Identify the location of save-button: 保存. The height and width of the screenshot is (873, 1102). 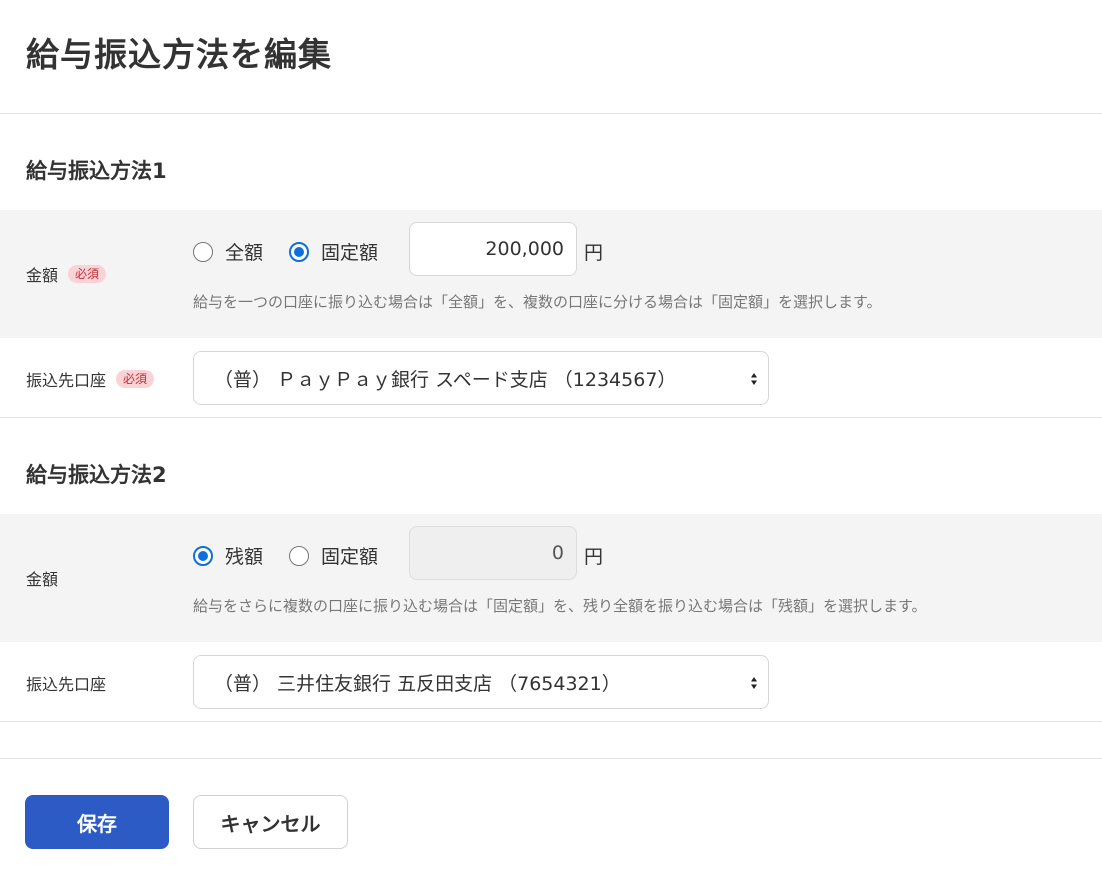
(97, 822).